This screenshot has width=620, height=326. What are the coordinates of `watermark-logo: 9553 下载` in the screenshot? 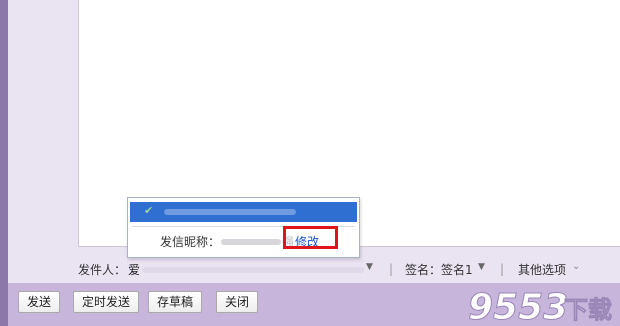 It's located at (540, 306).